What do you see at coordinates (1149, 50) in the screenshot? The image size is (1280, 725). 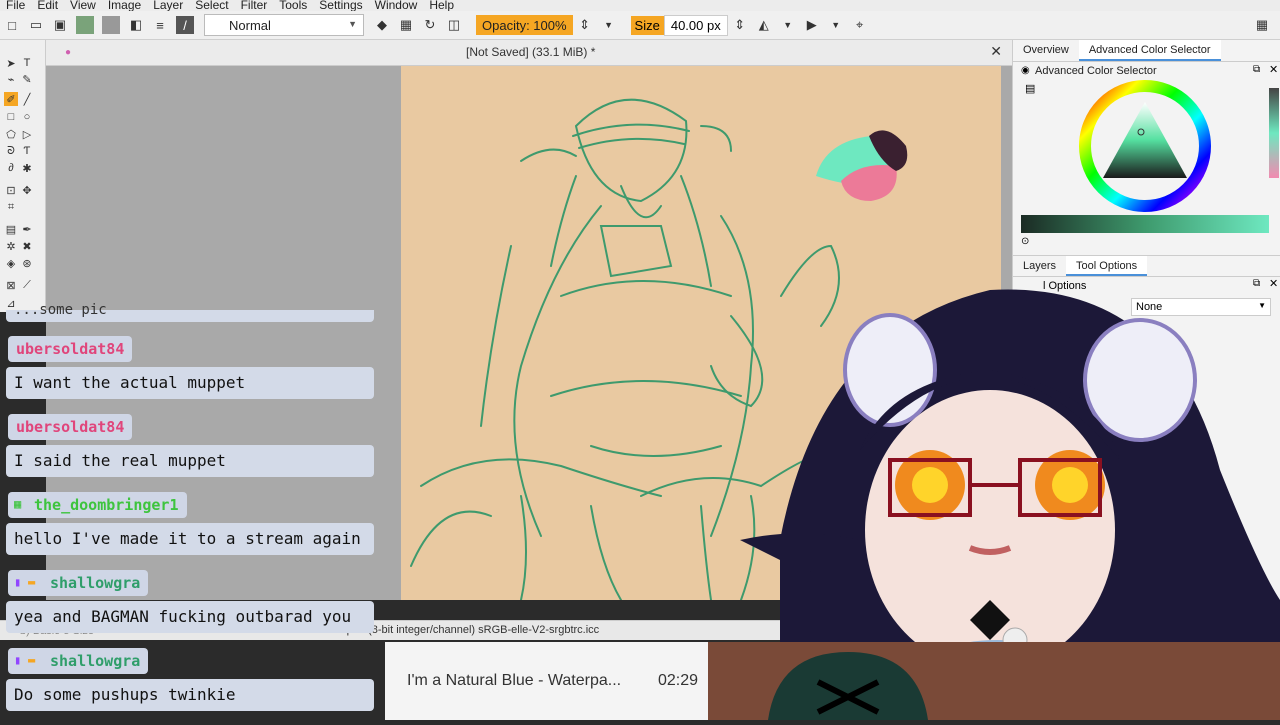 I see `tab-advanced-color-selector: Advanced Color Selector` at bounding box center [1149, 50].